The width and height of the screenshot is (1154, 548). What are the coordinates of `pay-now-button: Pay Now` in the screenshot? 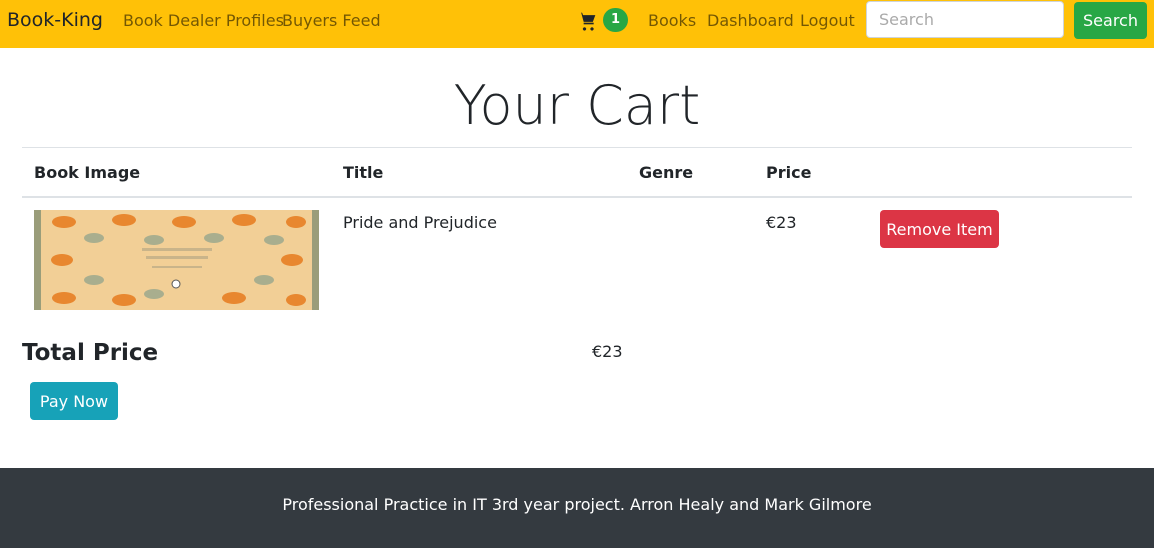 It's located at (74, 401).